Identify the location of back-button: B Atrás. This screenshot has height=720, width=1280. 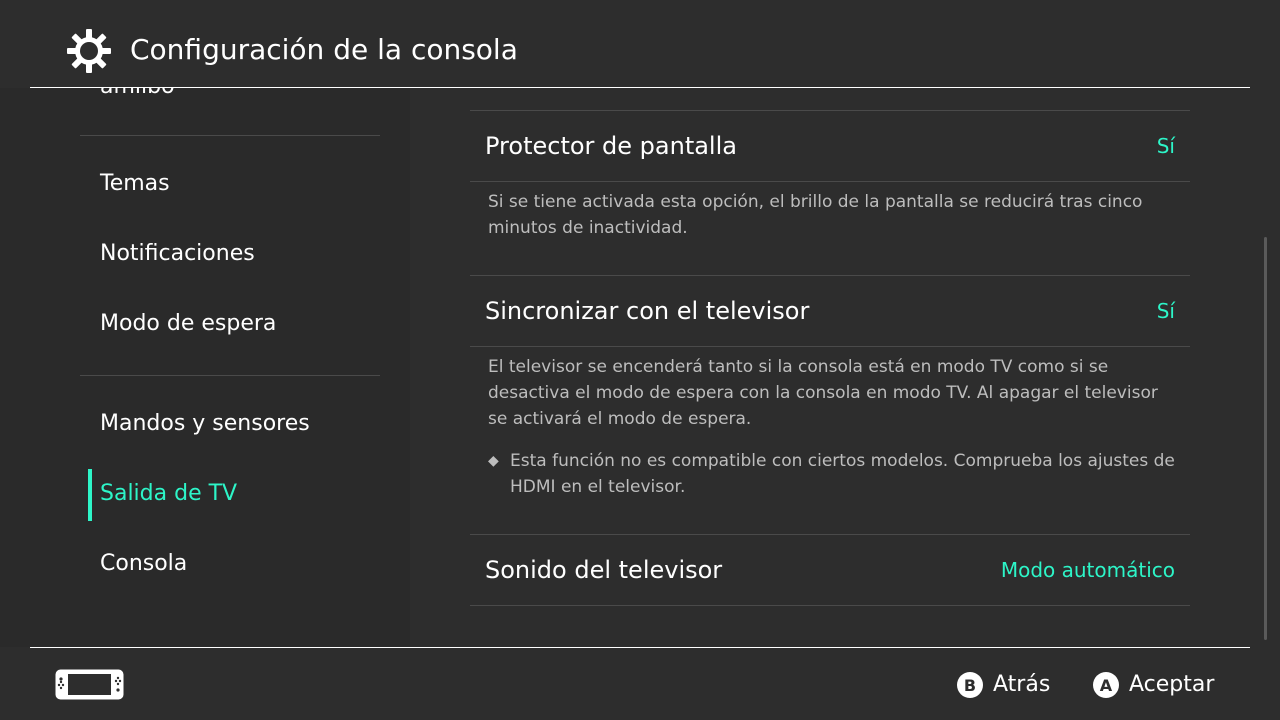
(1003, 685).